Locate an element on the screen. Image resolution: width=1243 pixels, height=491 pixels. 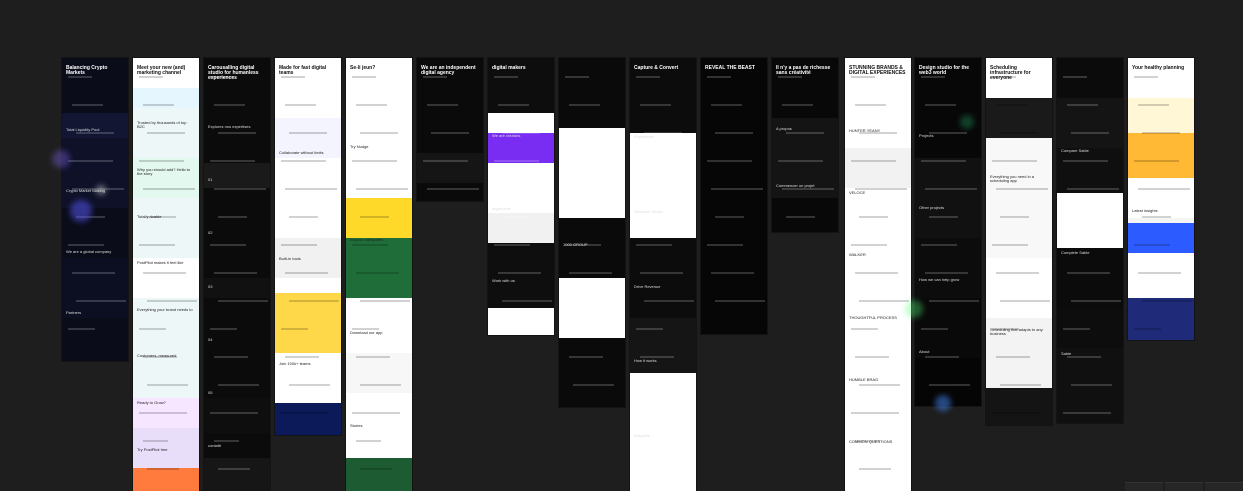
artboard-text: HUNTER YEANY is located at coordinates (865, 130).